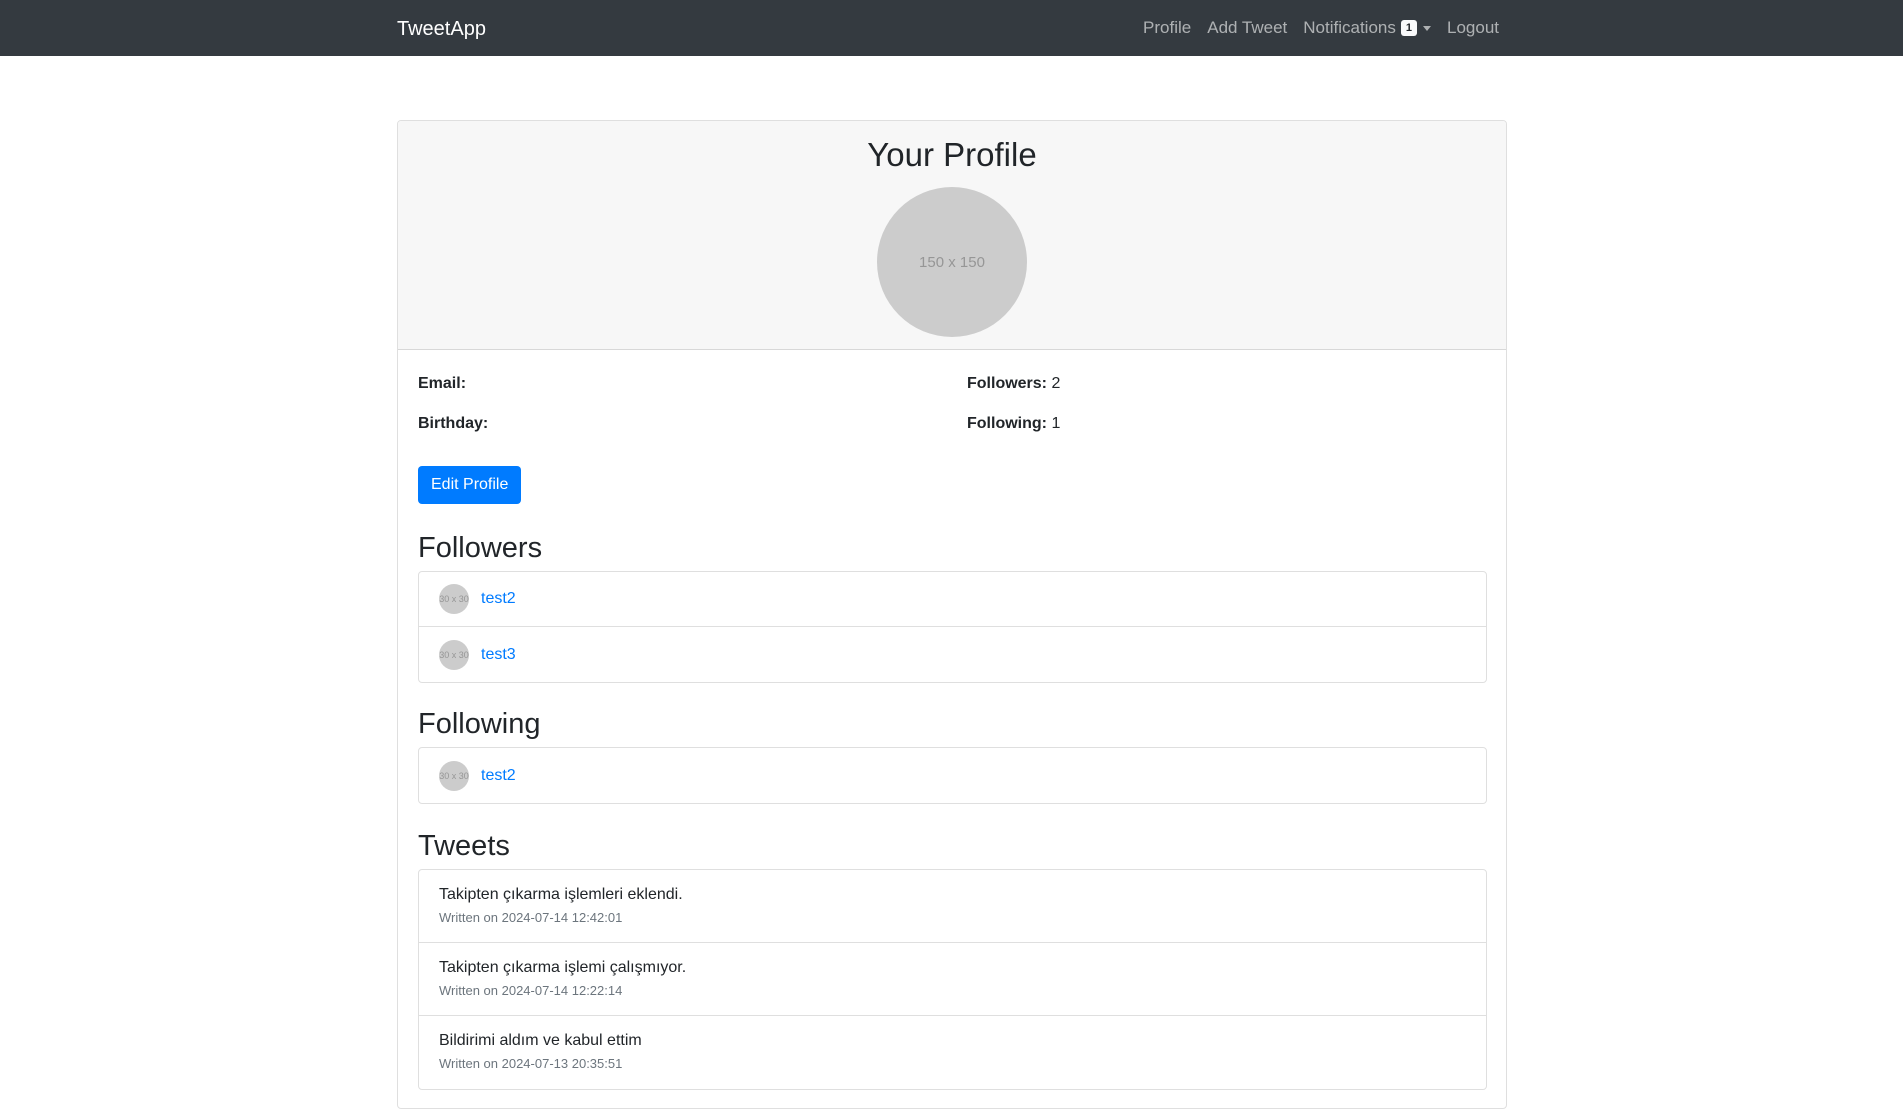  I want to click on birthday-row: Birthday:, so click(453, 424).